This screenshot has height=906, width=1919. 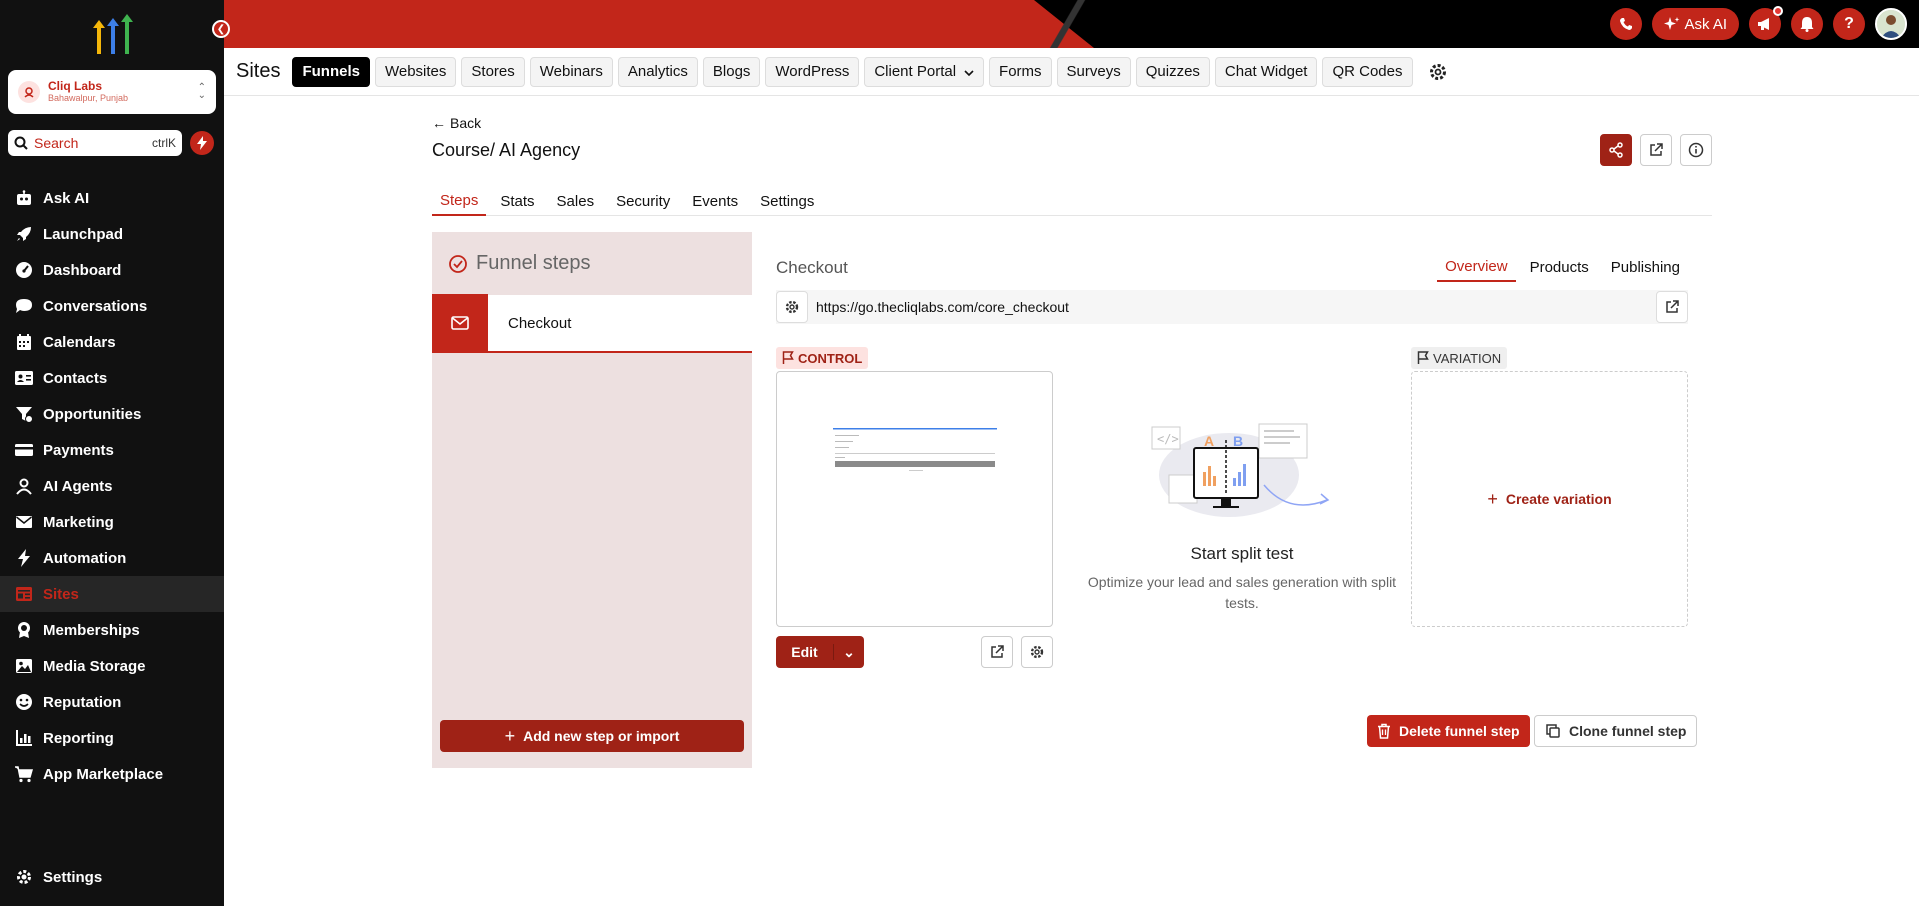 What do you see at coordinates (92, 414) in the screenshot?
I see `sidebar-item-label: Opportunities` at bounding box center [92, 414].